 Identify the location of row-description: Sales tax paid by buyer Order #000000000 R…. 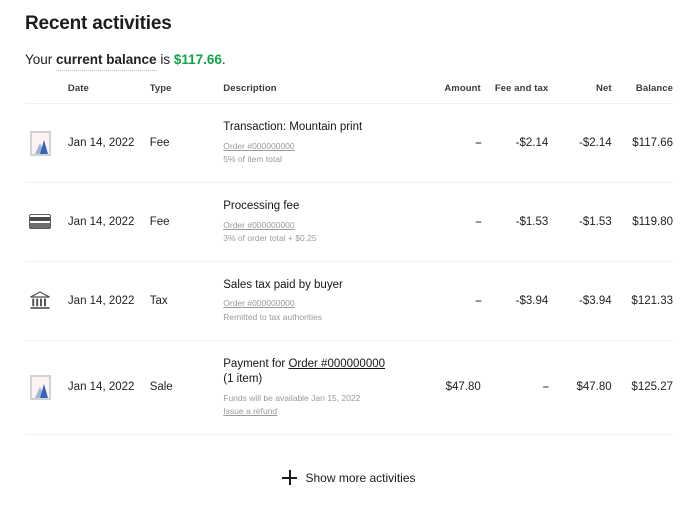
(322, 300).